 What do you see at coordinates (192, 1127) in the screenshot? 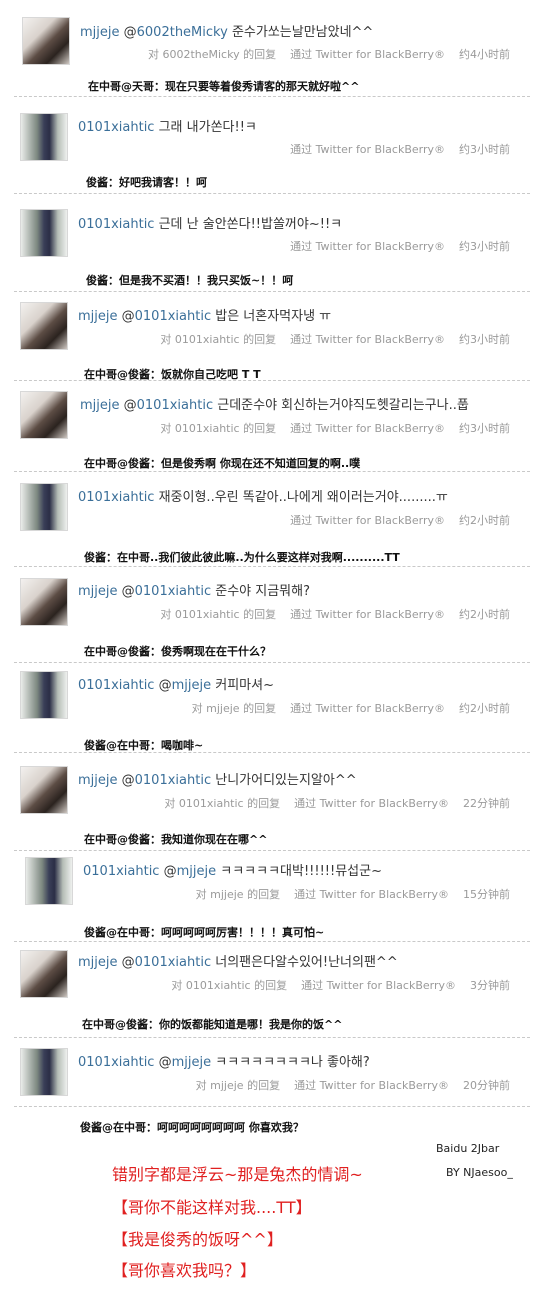
I see `translation-caption: 俊酱@在中哥：呵呵呵呵呵呵呵呵 你喜欢我？` at bounding box center [192, 1127].